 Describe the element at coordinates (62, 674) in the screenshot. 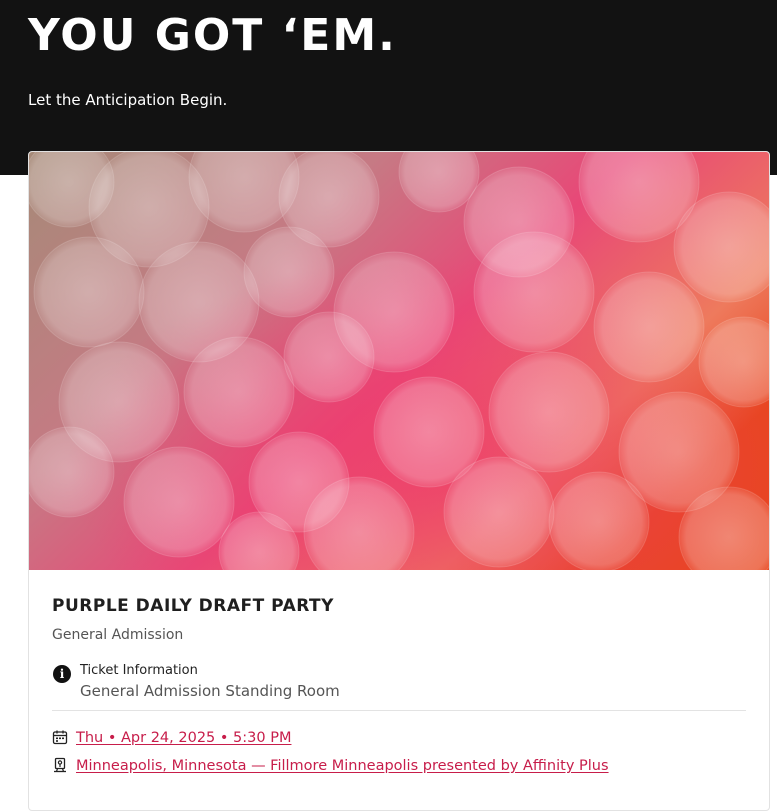

I see `info-icon: i` at that location.